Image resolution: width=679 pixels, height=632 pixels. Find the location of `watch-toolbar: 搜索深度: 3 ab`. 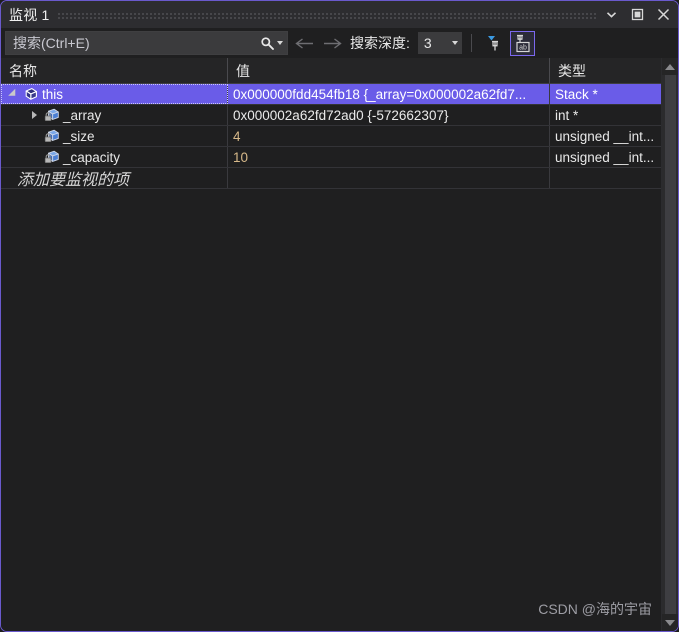

watch-toolbar: 搜索深度: 3 ab is located at coordinates (339, 43).